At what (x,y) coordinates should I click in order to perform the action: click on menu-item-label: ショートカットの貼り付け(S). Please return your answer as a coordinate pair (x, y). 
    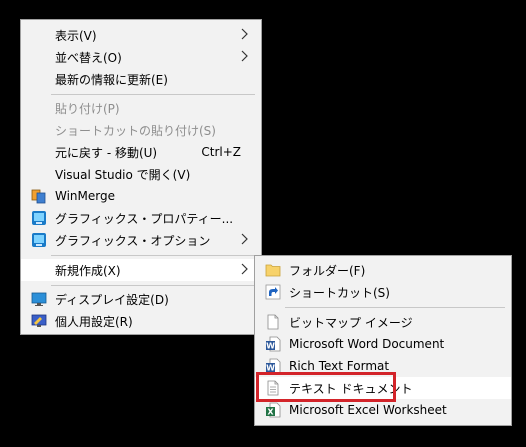
    Looking at the image, I should click on (135, 130).